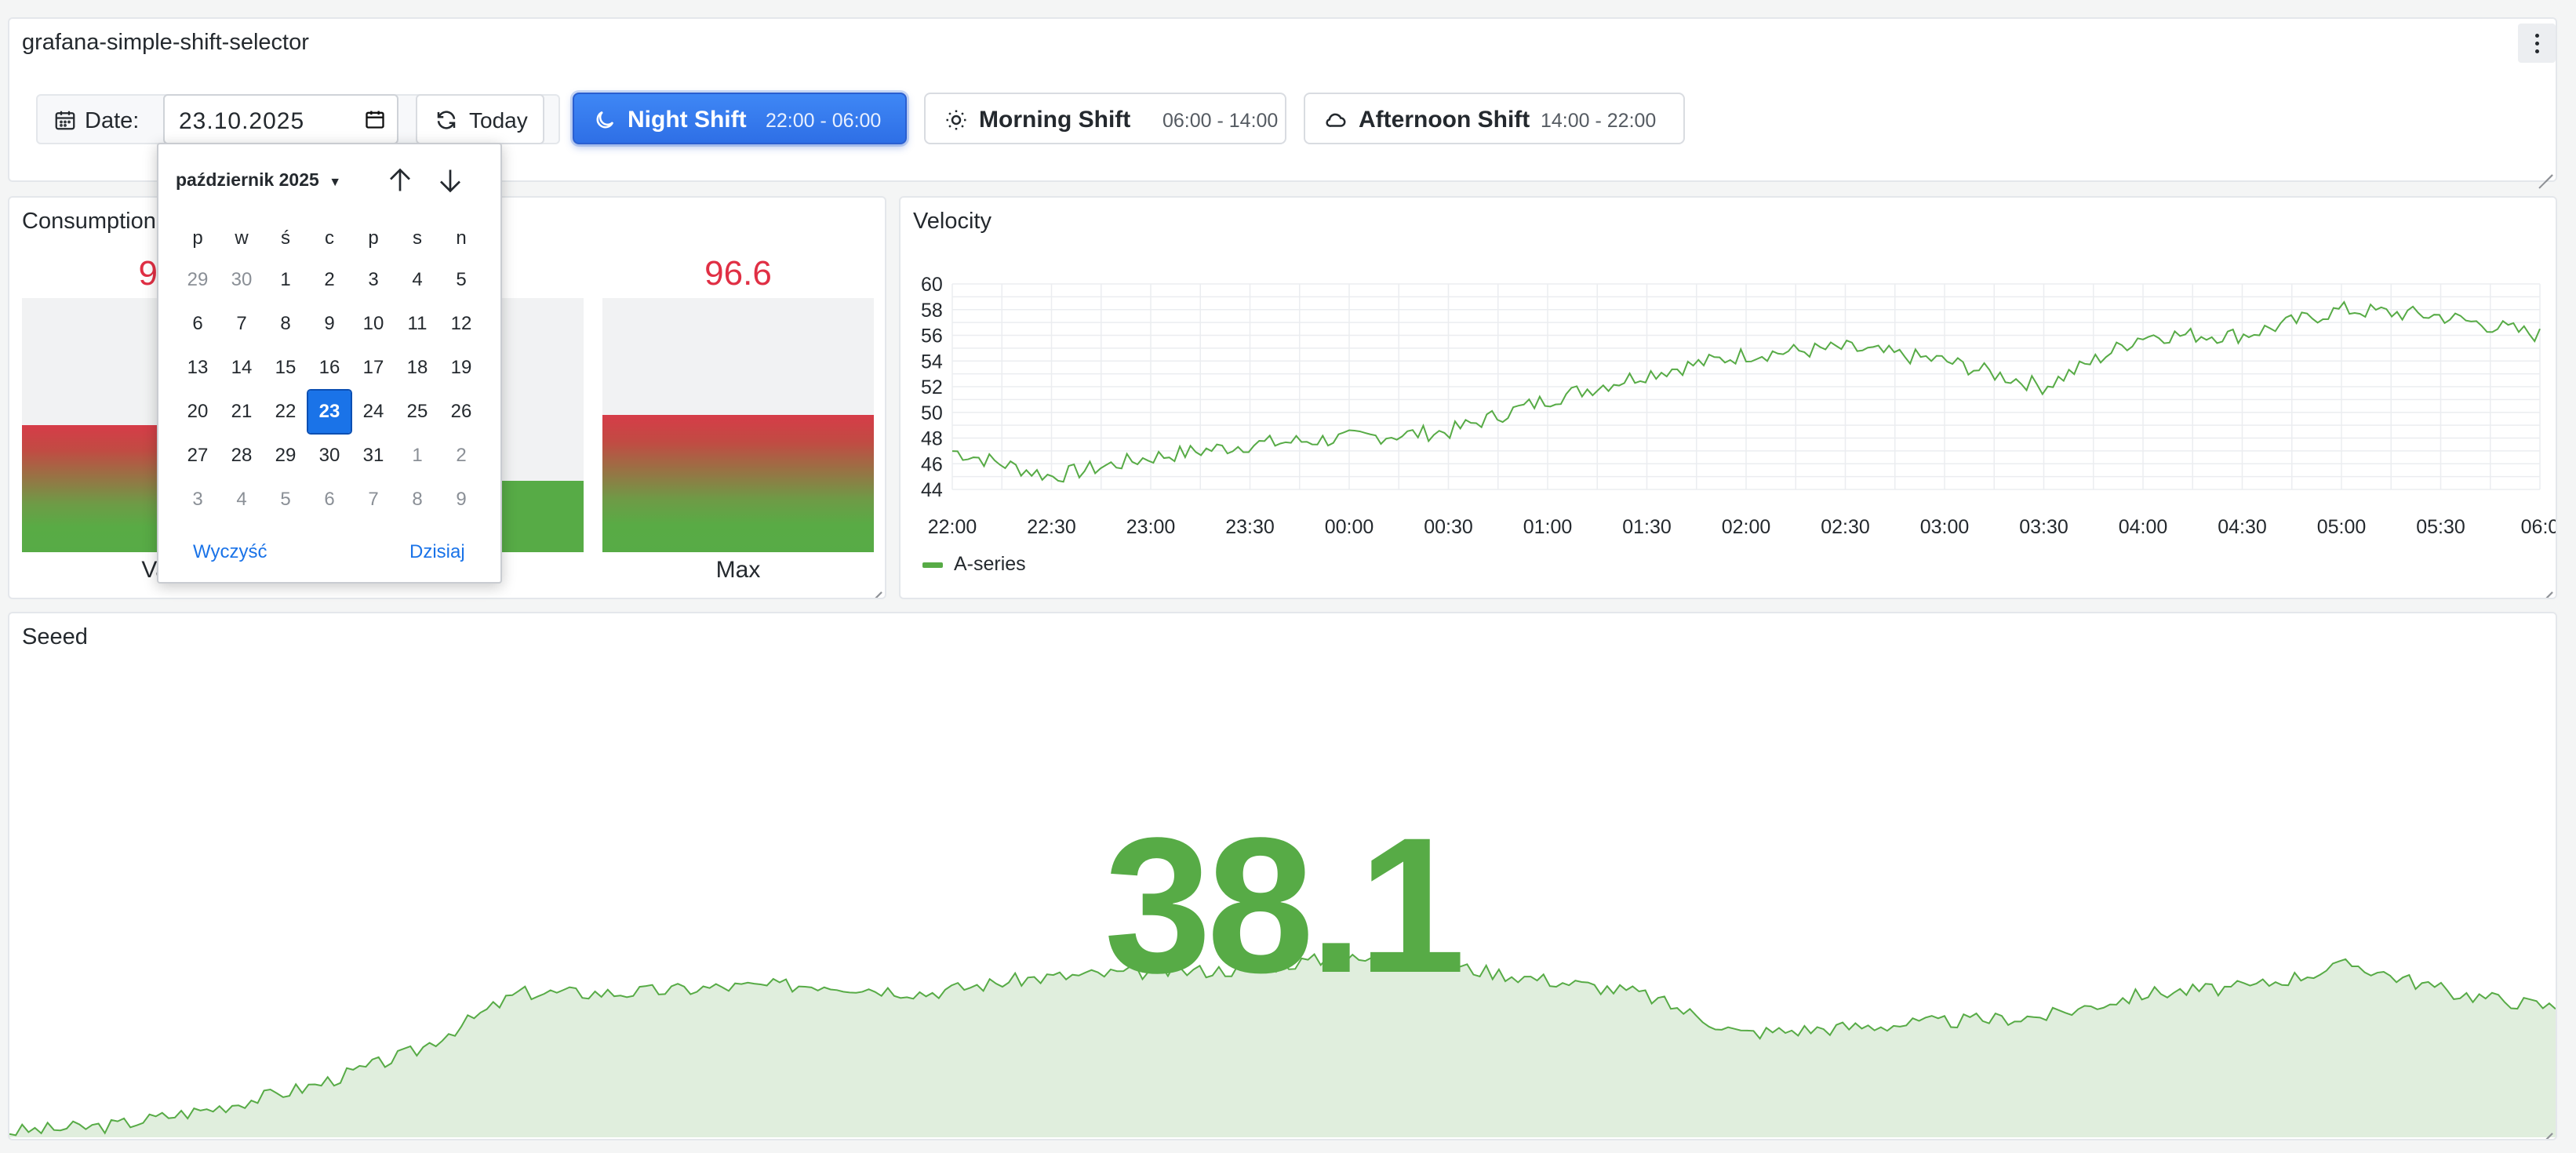 The height and width of the screenshot is (1153, 2576). I want to click on panel-title: Consumption, so click(89, 222).